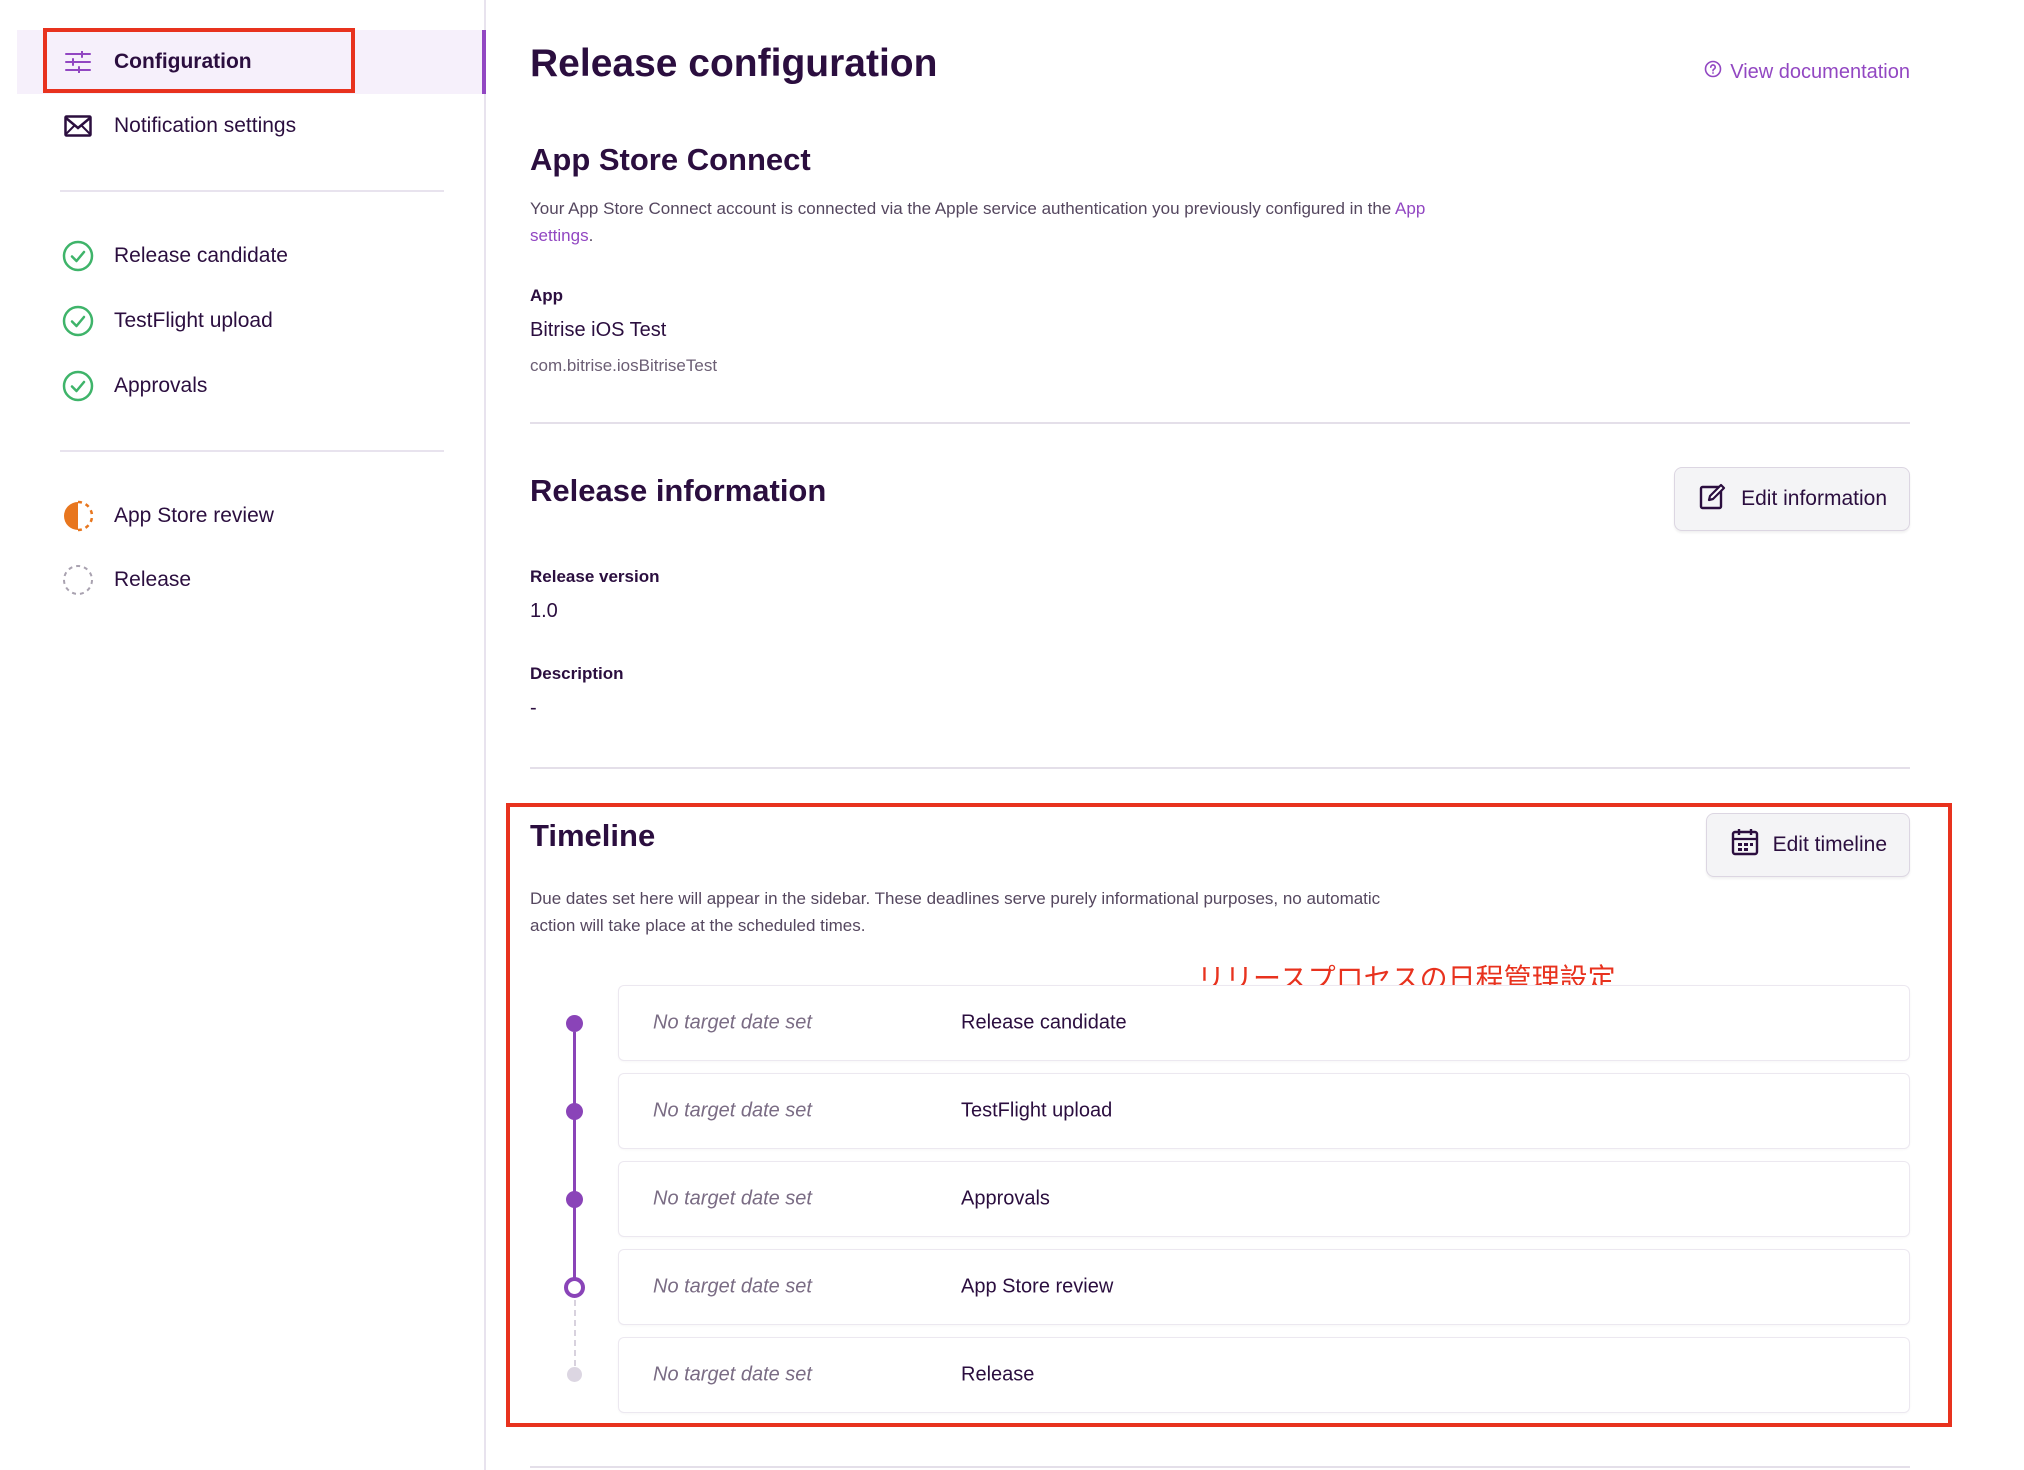  What do you see at coordinates (678, 490) in the screenshot?
I see `release-information-title: Release information` at bounding box center [678, 490].